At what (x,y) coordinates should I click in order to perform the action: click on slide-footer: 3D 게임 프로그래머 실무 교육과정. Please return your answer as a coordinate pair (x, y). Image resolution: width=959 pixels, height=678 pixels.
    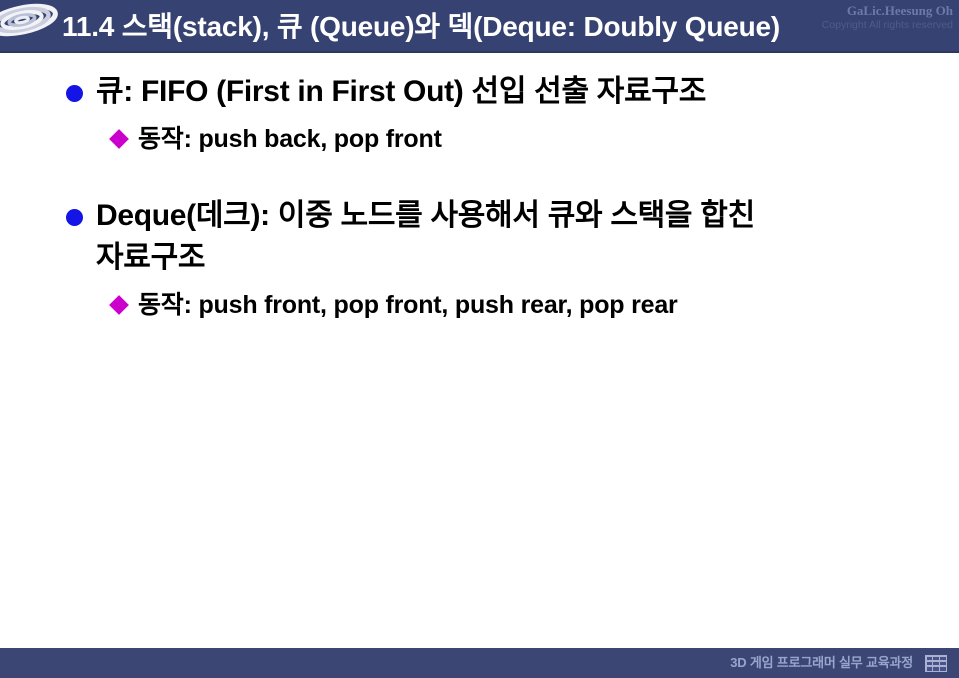
    Looking at the image, I should click on (479, 663).